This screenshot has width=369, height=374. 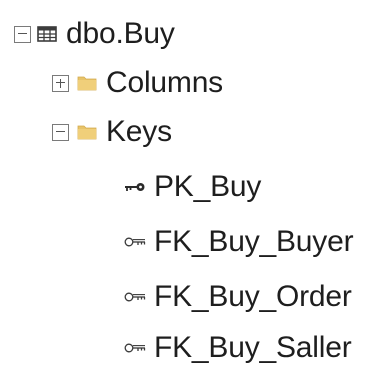 I want to click on tree-node-fk-buy-buyer: FK_Buy_Buyer, so click(x=239, y=242).